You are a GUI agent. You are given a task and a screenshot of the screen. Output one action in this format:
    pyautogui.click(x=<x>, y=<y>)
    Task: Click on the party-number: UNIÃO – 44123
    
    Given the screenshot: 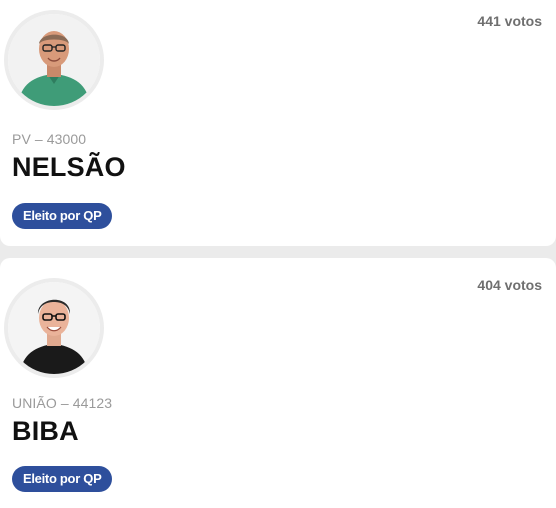 What is the action you would take?
    pyautogui.click(x=62, y=403)
    